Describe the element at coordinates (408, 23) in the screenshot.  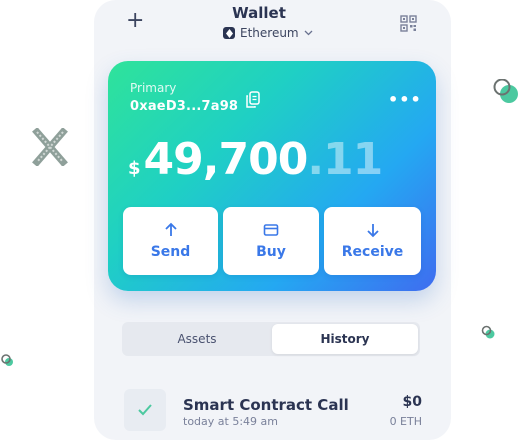
I see `qr-code-icon` at that location.